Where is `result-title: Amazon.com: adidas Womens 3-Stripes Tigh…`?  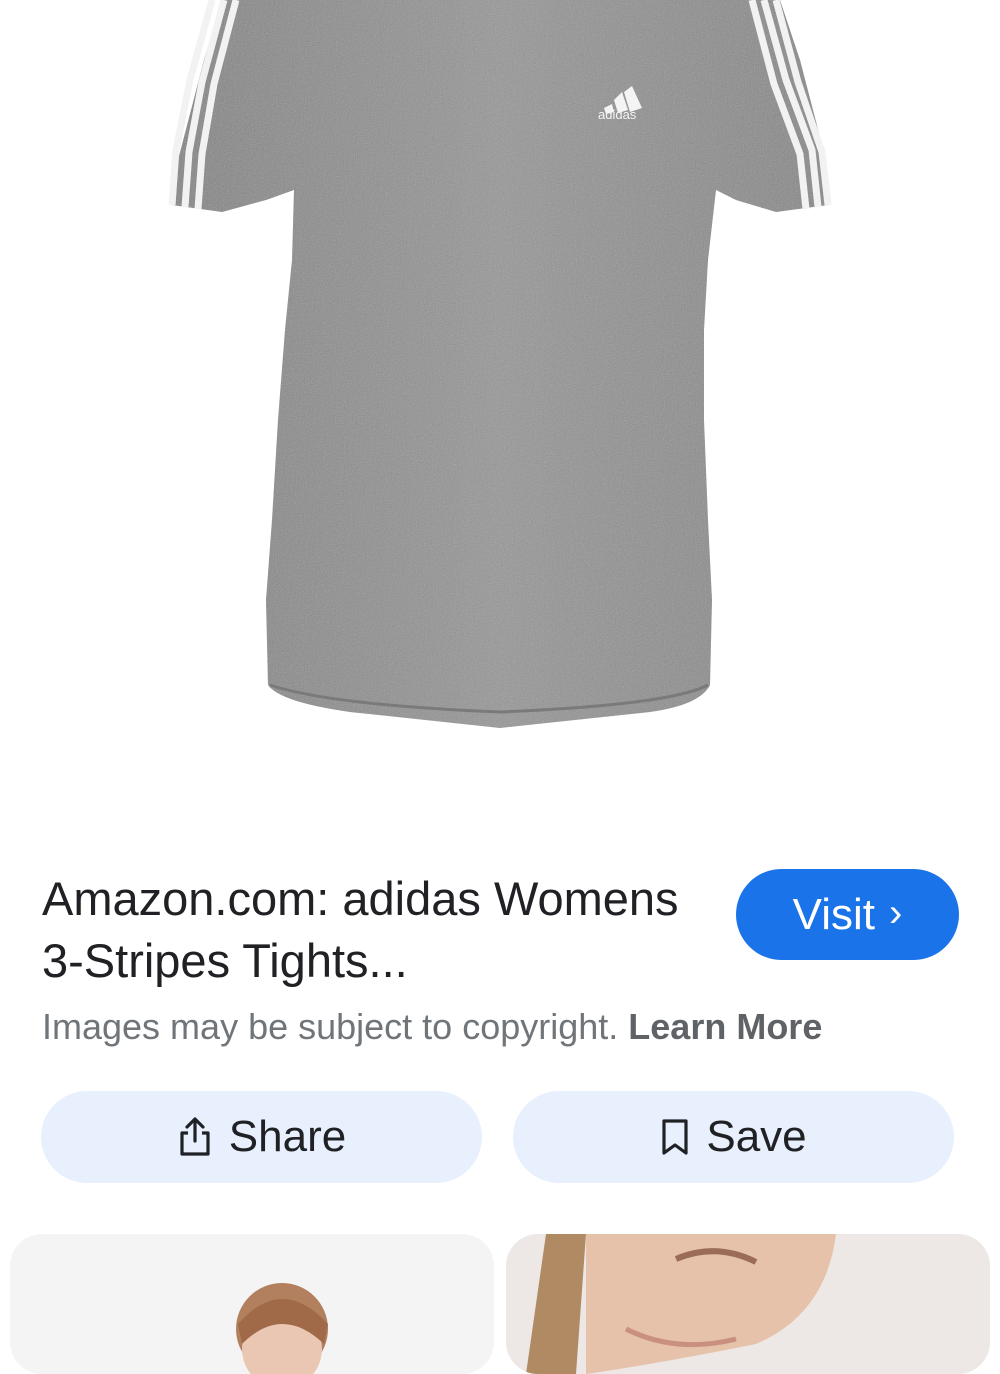 result-title: Amazon.com: adidas Womens 3-Stripes Tigh… is located at coordinates (367, 930).